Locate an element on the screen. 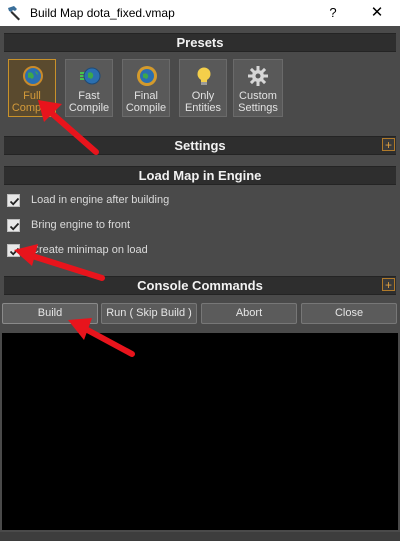  presets-header: Presets is located at coordinates (200, 42).